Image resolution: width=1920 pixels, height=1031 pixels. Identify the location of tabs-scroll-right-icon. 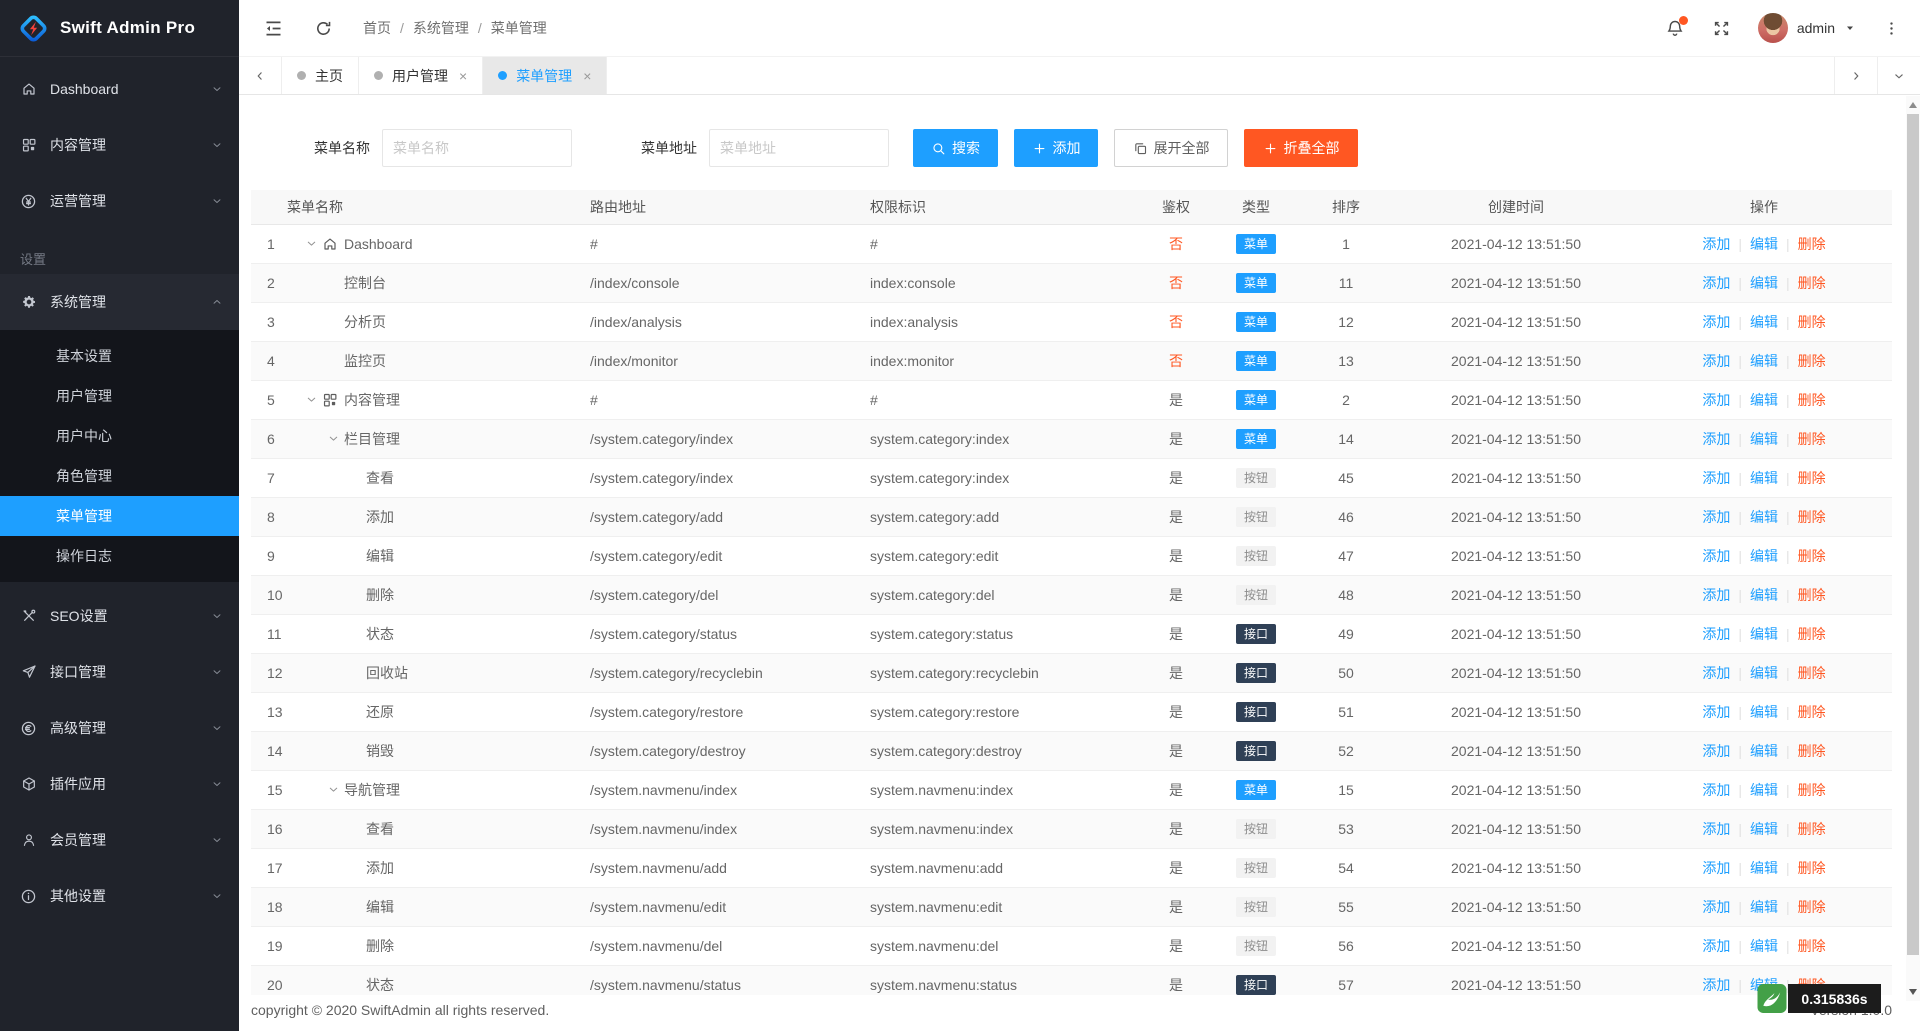
(1855, 75).